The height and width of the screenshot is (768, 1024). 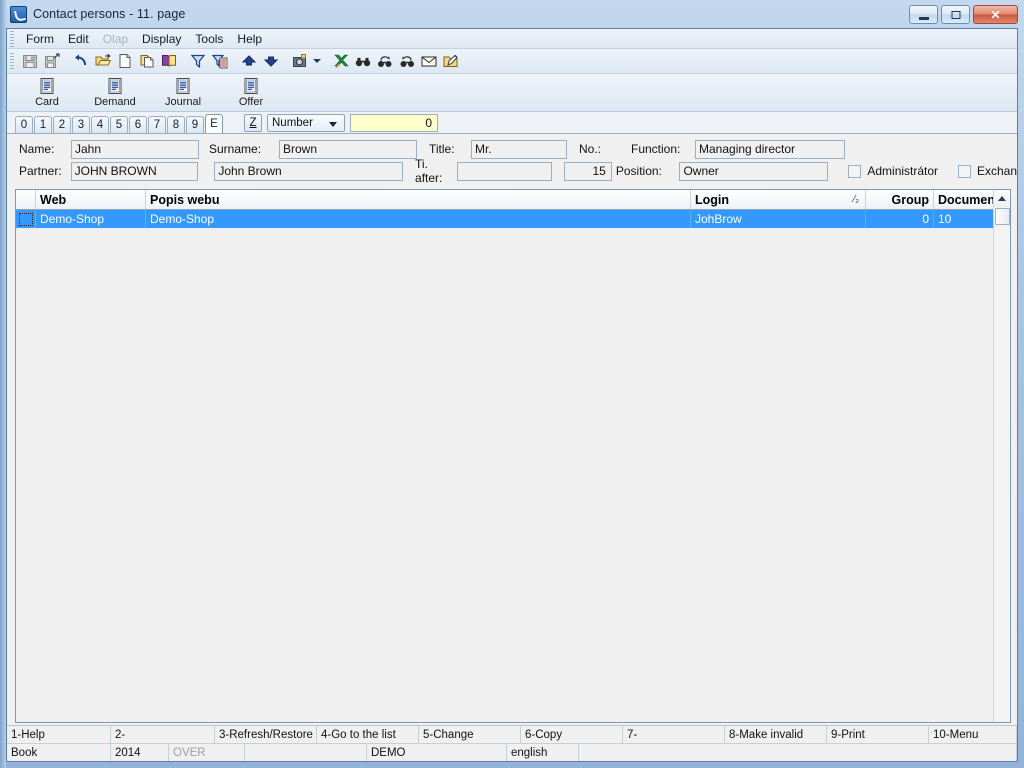 What do you see at coordinates (964, 171) in the screenshot?
I see `checkbox-exchange` at bounding box center [964, 171].